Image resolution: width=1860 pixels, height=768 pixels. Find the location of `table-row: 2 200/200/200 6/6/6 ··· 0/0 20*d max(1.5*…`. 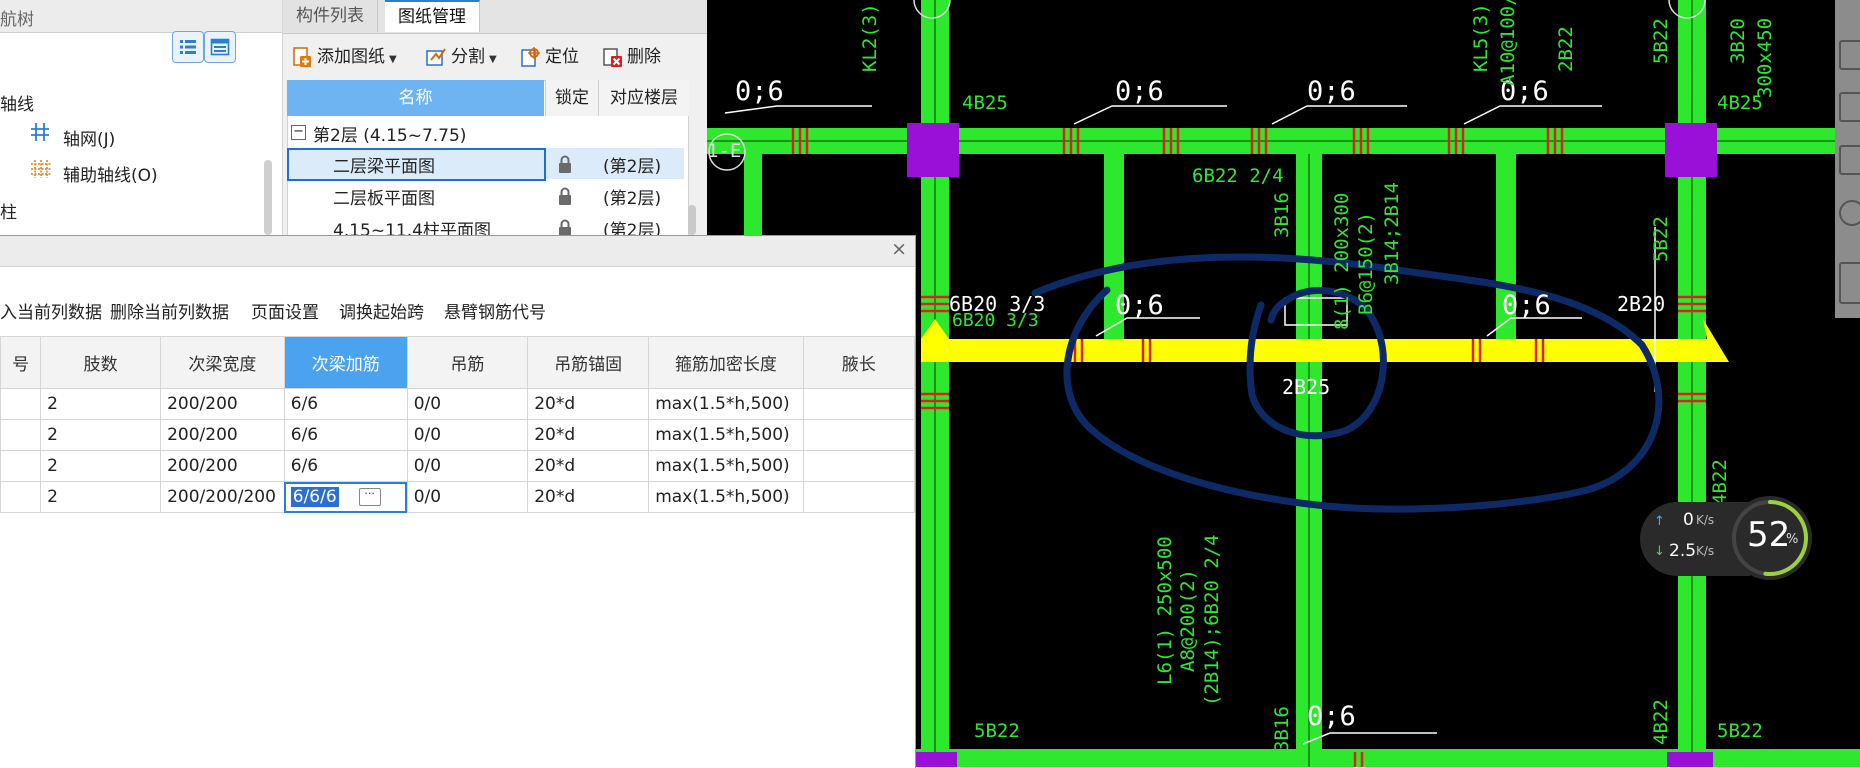

table-row: 2 200/200/200 6/6/6 ··· 0/0 20*d max(1.5*… is located at coordinates (458, 497).